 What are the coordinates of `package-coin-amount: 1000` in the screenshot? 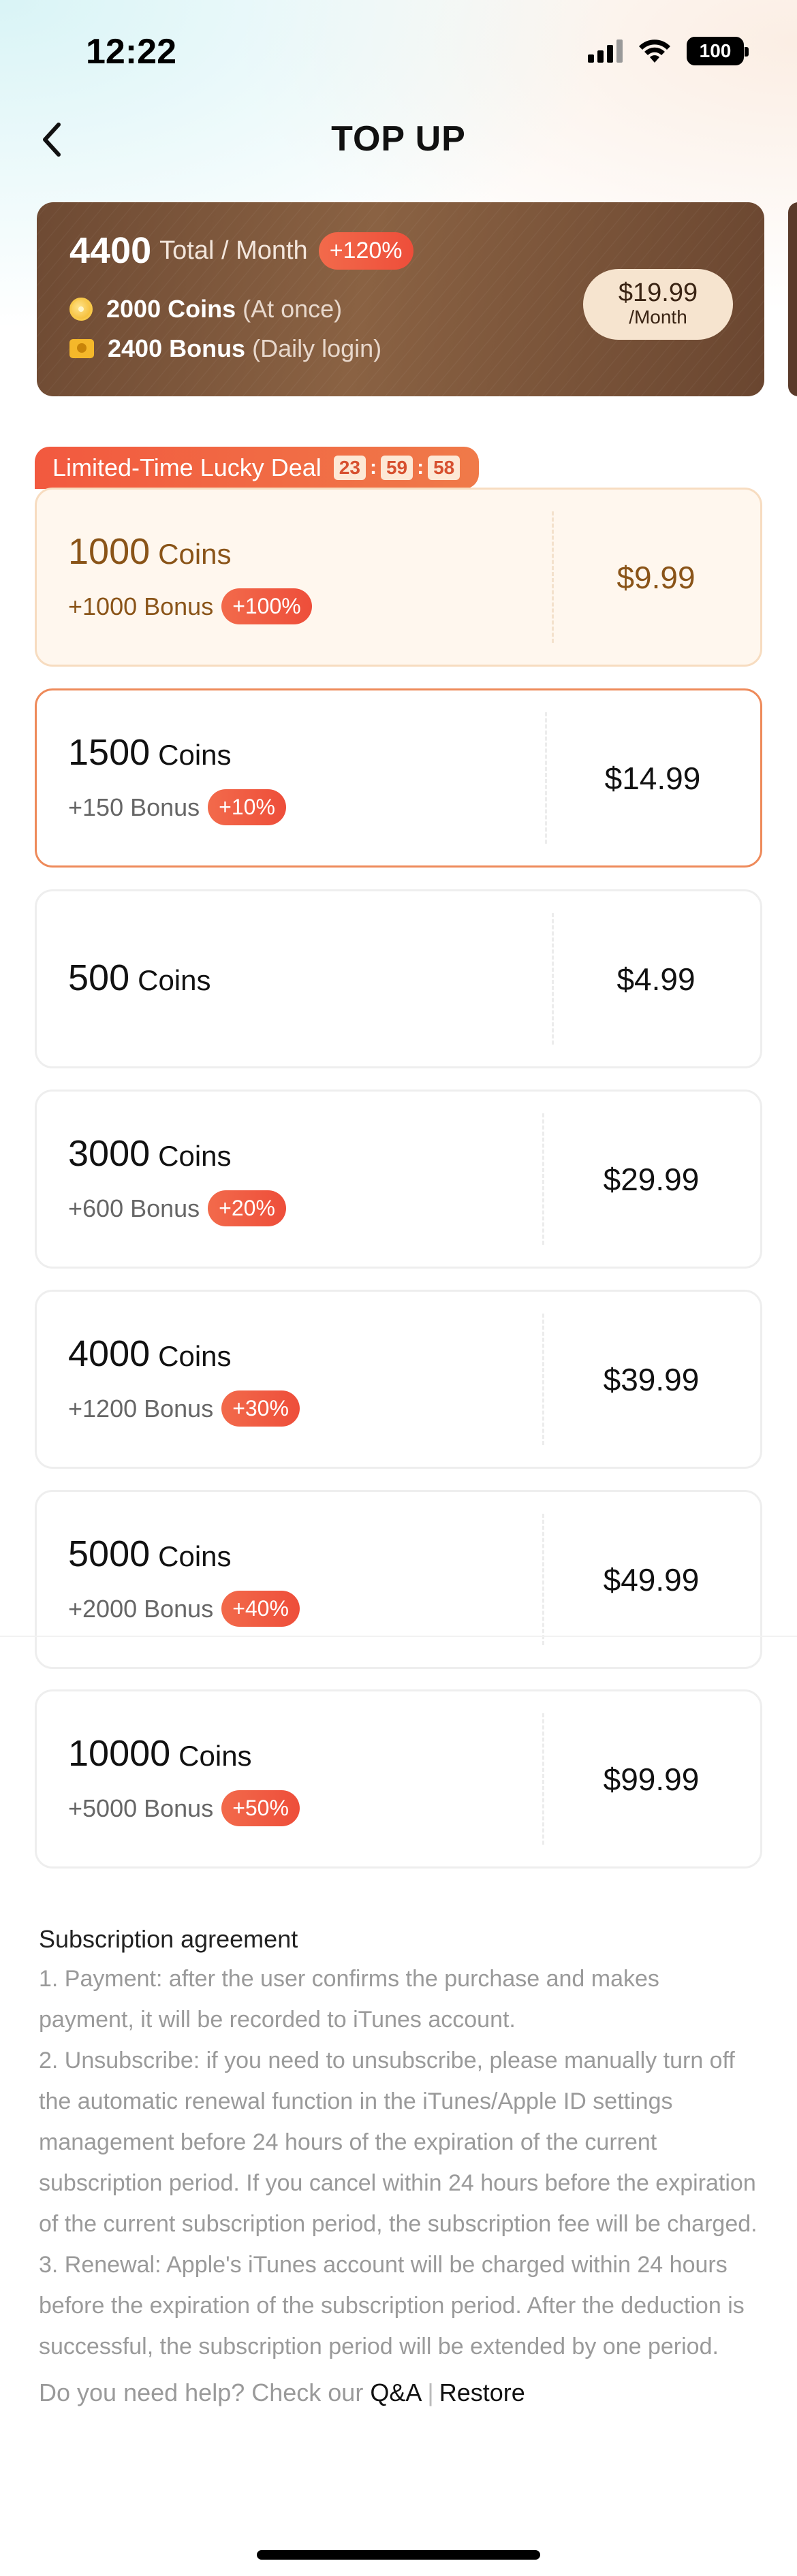 It's located at (109, 551).